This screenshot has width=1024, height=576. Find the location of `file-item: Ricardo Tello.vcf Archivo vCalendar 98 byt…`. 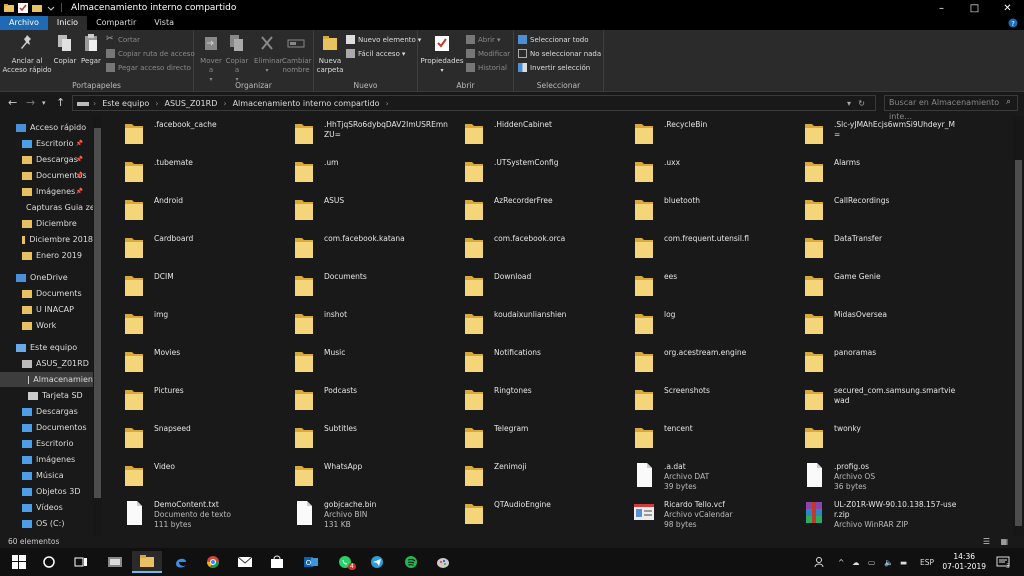

file-item: Ricardo Tello.vcf Archivo vCalendar 98 byt… is located at coordinates (705, 515).